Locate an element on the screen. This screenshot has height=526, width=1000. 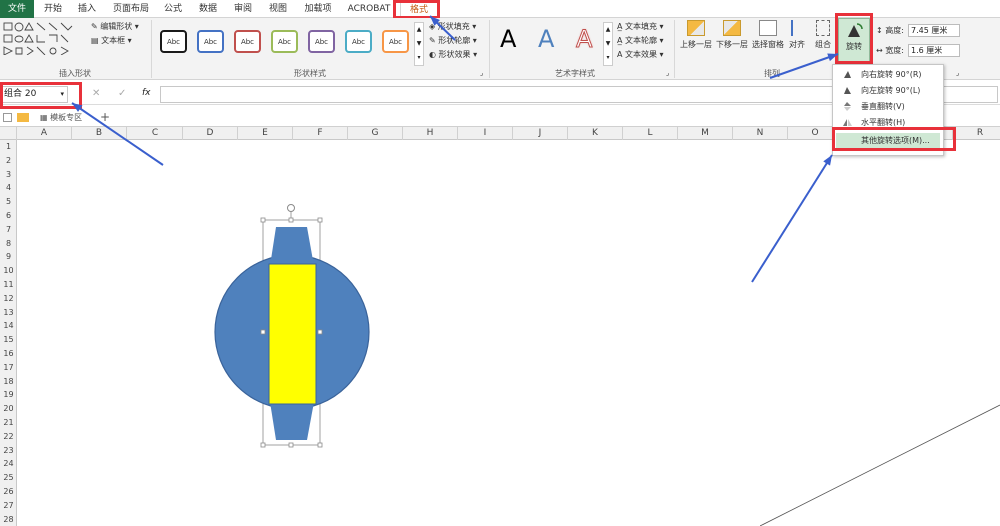
column-header: K is located at coordinates (595, 133).